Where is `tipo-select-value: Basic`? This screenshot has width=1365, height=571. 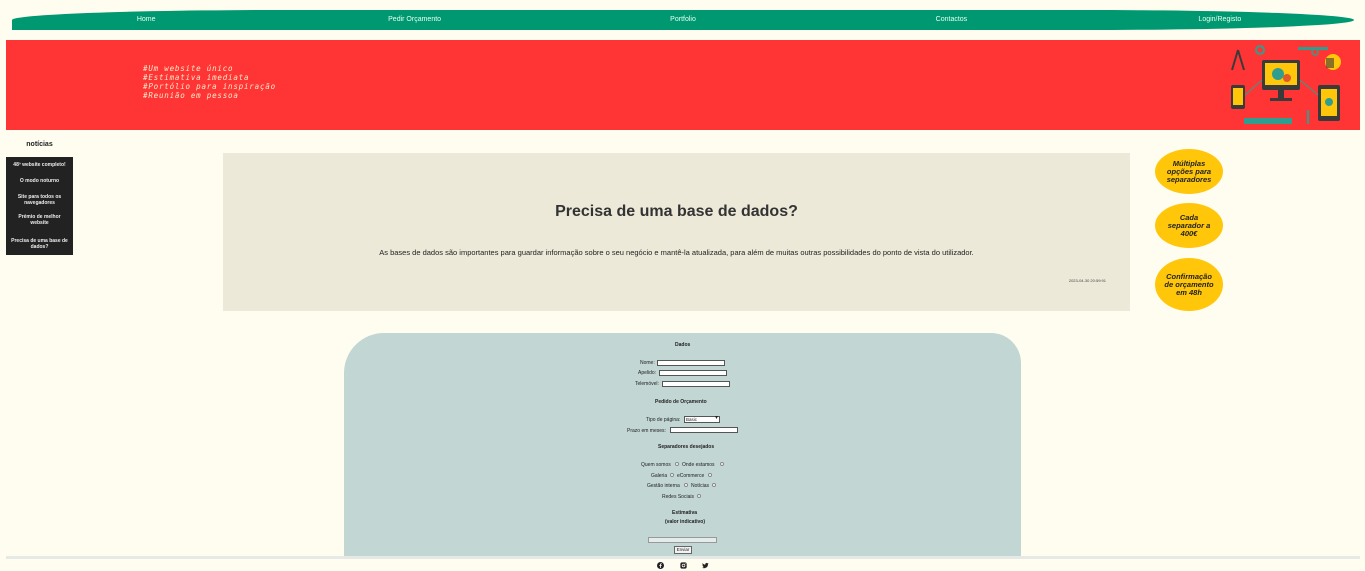 tipo-select-value: Basic is located at coordinates (692, 419).